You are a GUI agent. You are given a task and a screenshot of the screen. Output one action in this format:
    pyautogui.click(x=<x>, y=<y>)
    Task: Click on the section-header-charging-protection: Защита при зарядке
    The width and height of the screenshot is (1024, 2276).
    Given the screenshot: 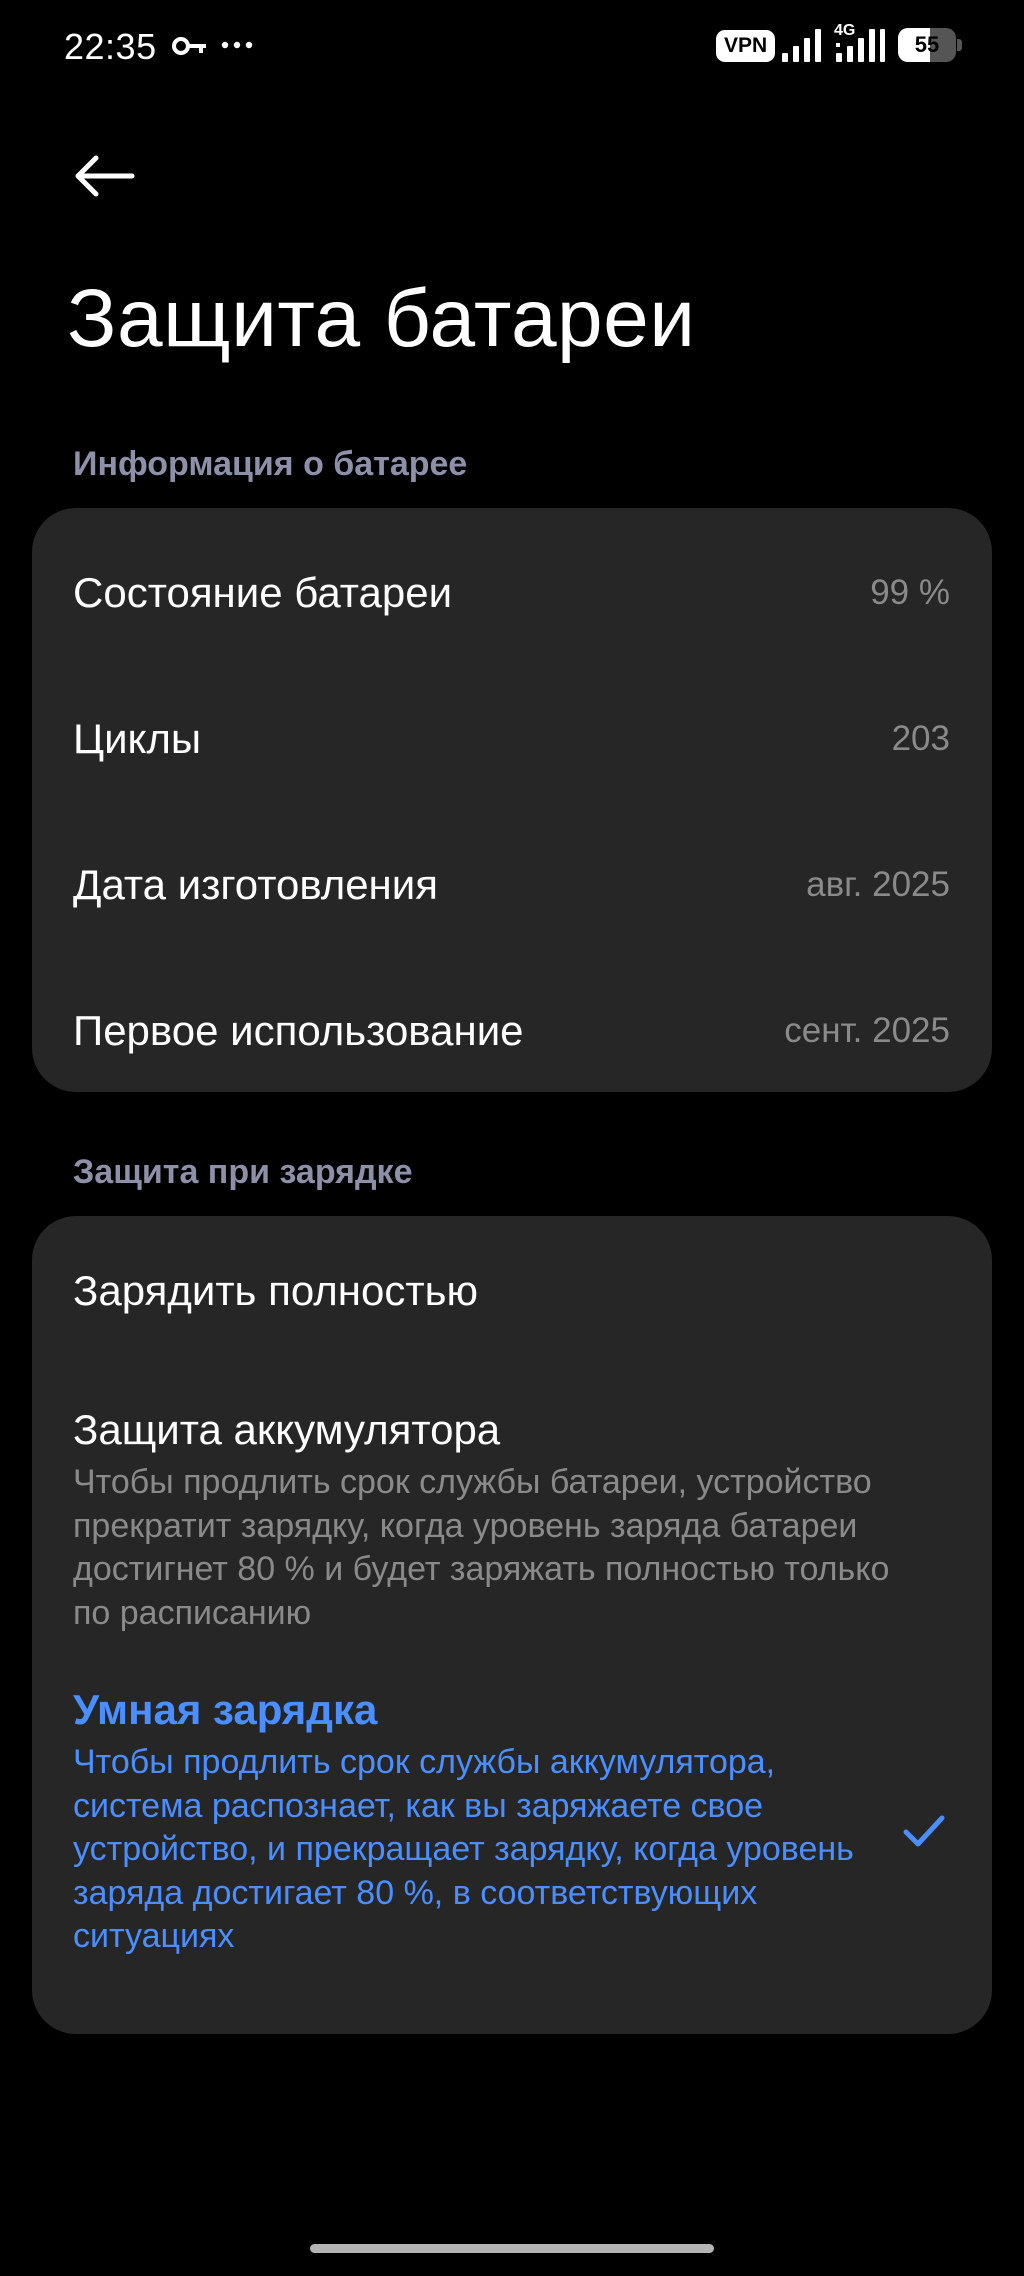 What is the action you would take?
    pyautogui.click(x=243, y=1172)
    